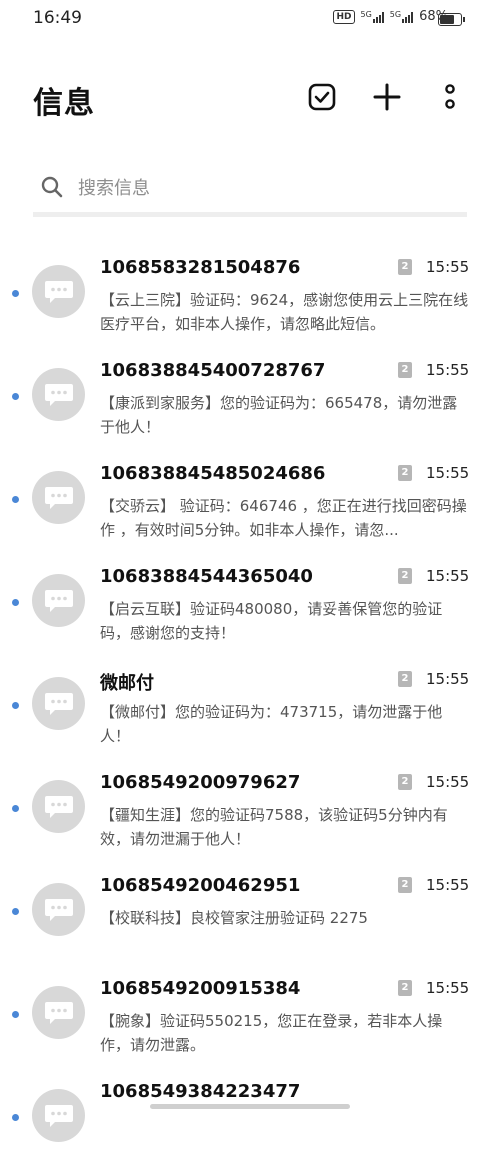  I want to click on message-preview: 【腕象】验证码550215，您正在登录，若非本人操作，请勿泄露。, so click(271, 1033).